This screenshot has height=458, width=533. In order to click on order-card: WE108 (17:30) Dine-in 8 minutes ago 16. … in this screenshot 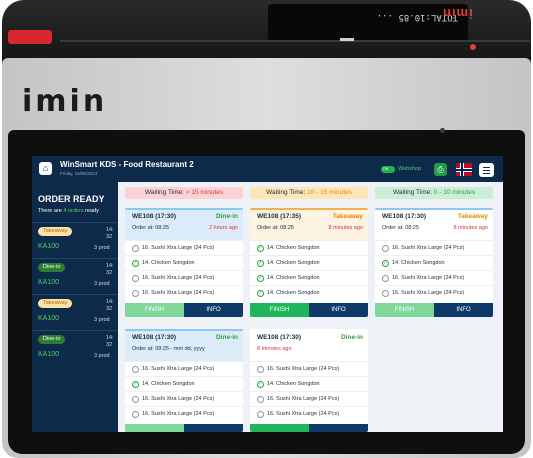, I will do `click(309, 380)`.